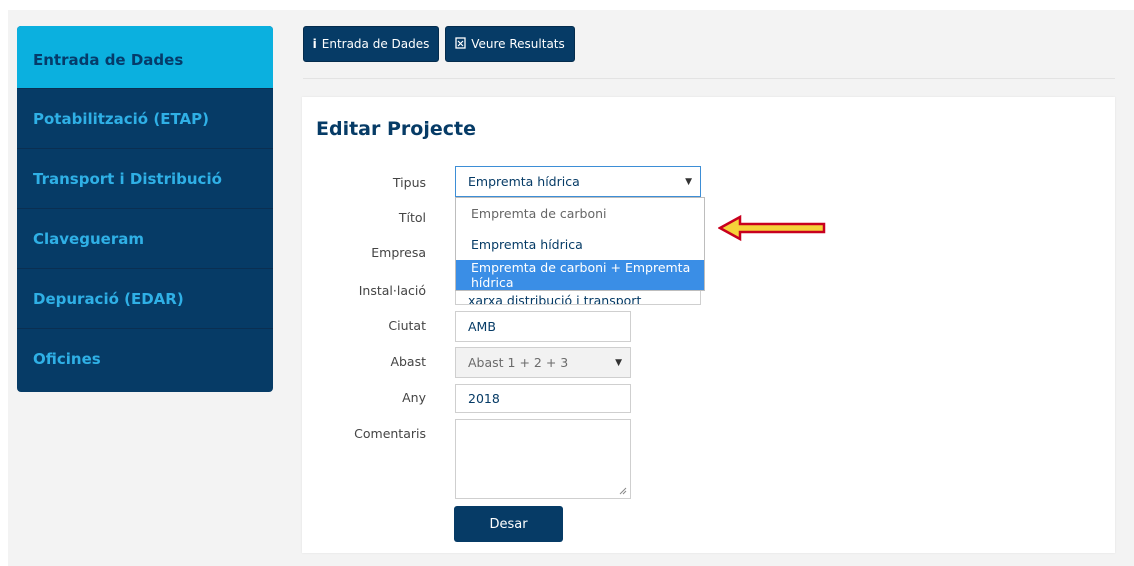 The height and width of the screenshot is (566, 1134). Describe the element at coordinates (580, 275) in the screenshot. I see `tipus-option-carboni-hidrica: Empremta de carboni + Empremta hídrica` at that location.